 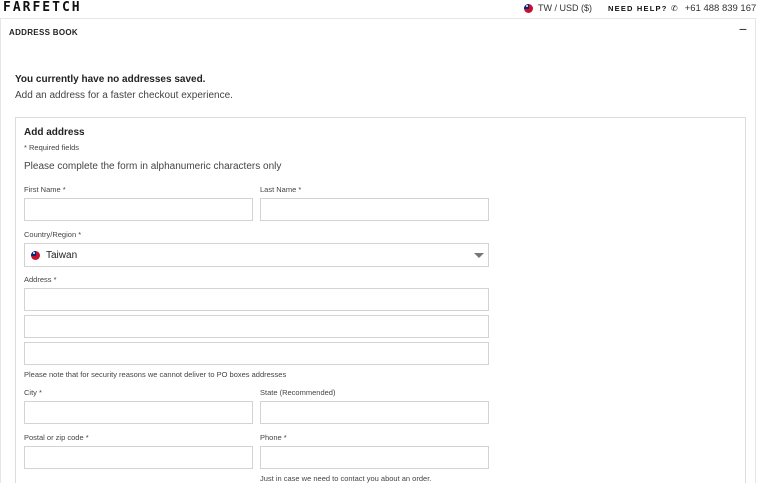 What do you see at coordinates (374, 457) in the screenshot?
I see `phone-input` at bounding box center [374, 457].